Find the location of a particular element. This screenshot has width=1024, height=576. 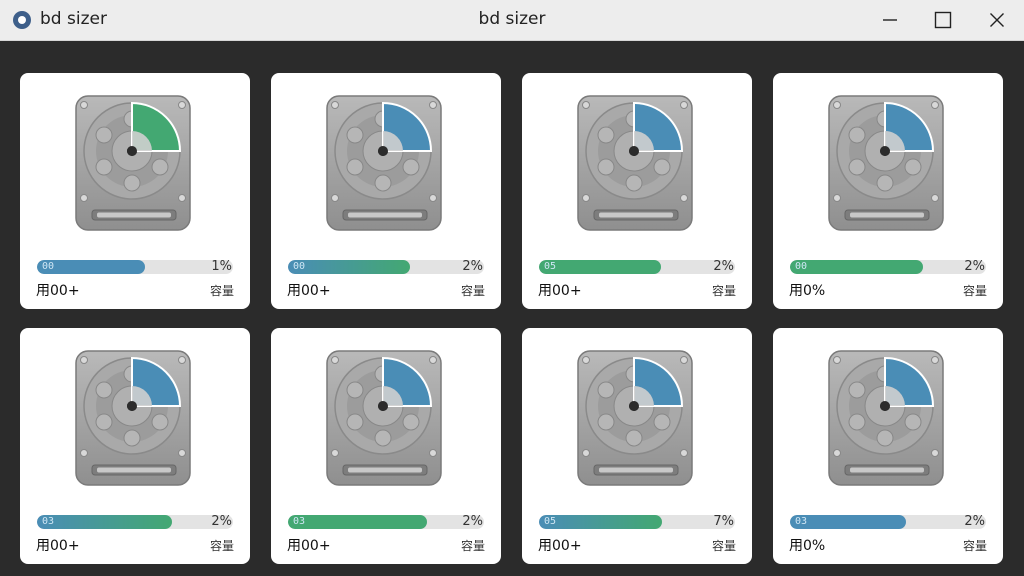

percent-label: 1% is located at coordinates (221, 266).